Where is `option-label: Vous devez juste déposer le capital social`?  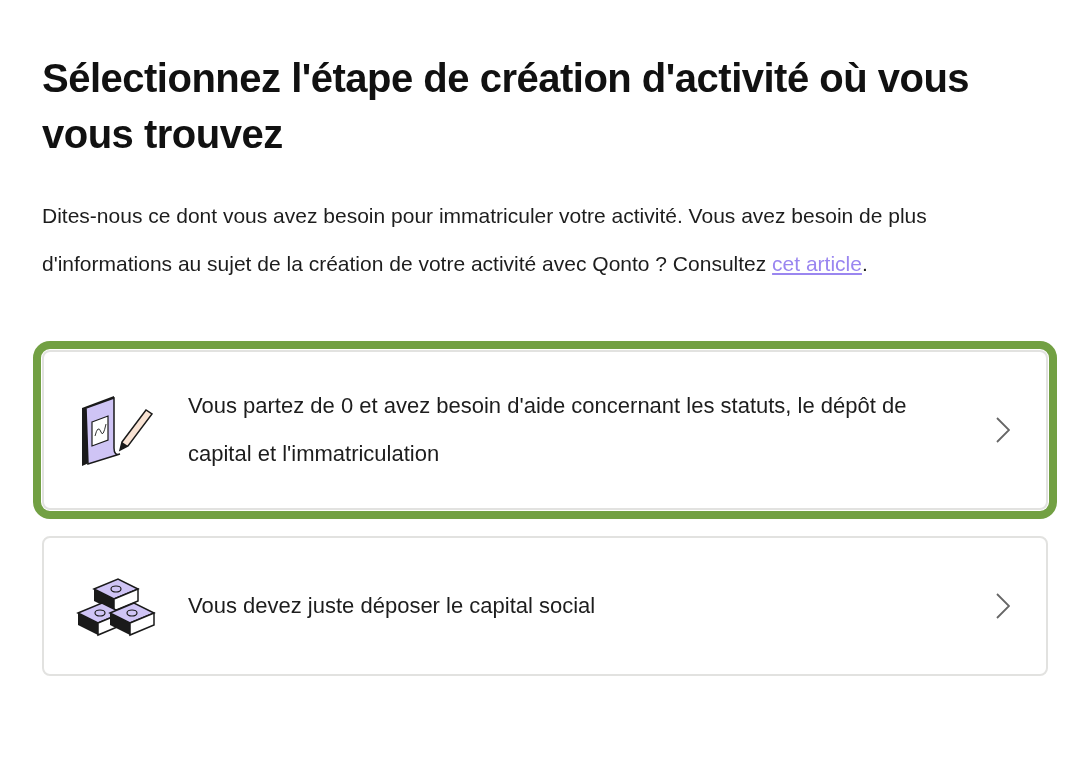 option-label: Vous devez juste déposer le capital social is located at coordinates (392, 606).